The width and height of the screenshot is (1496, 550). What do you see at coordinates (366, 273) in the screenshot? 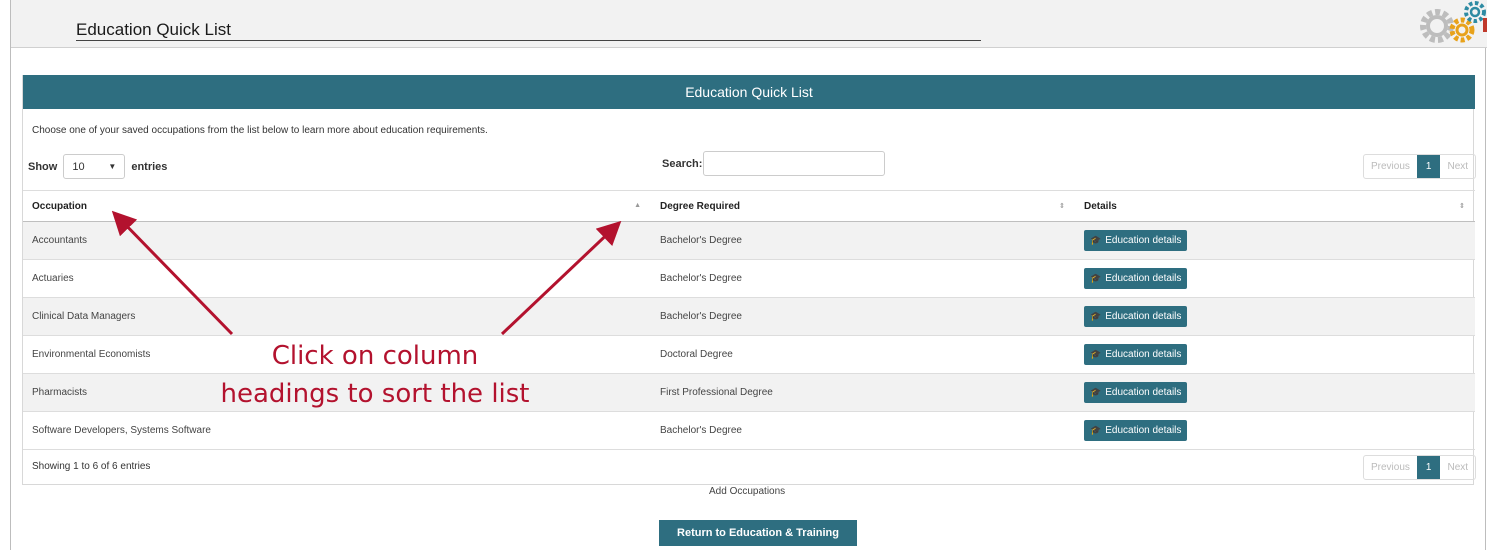
I see `annotation-arrows` at bounding box center [366, 273].